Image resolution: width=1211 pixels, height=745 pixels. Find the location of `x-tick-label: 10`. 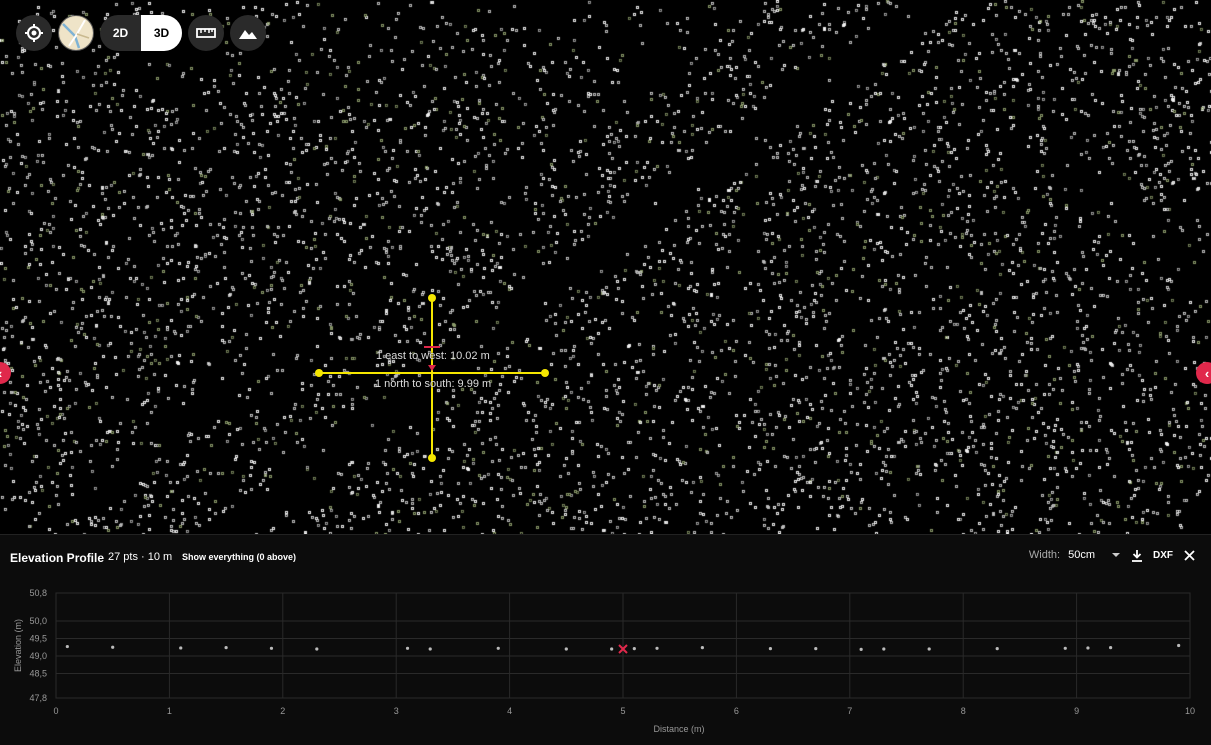

x-tick-label: 10 is located at coordinates (1190, 711).